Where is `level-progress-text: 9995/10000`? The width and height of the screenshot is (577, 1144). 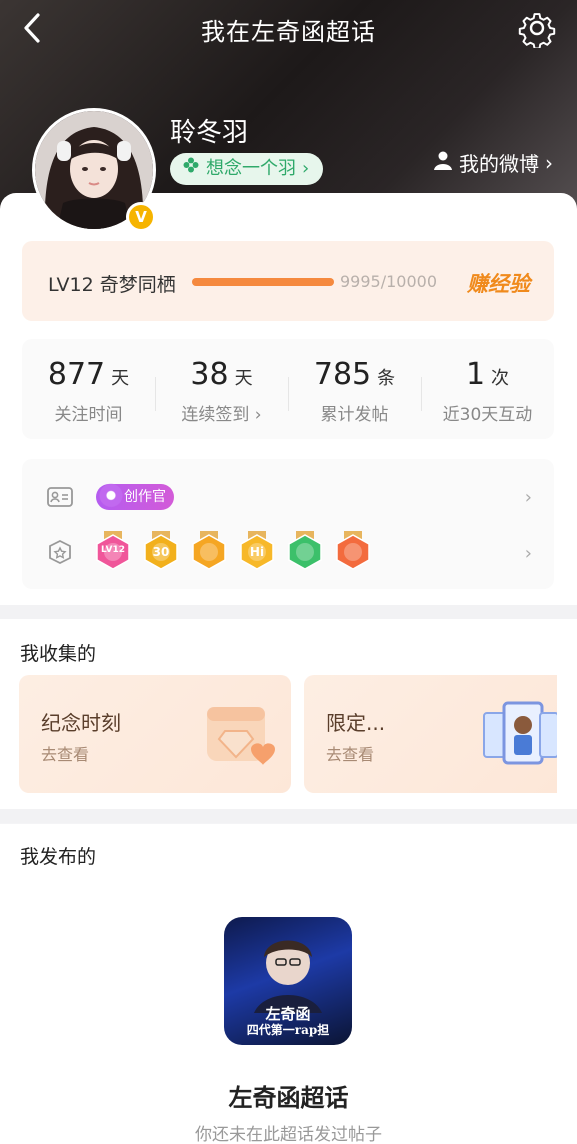
level-progress-text: 9995/10000 is located at coordinates (389, 281).